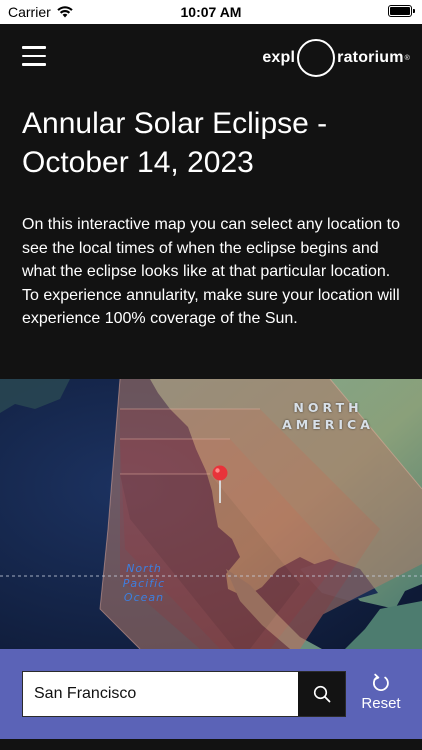  I want to click on ocean-label-line3: Ocean, so click(144, 597).